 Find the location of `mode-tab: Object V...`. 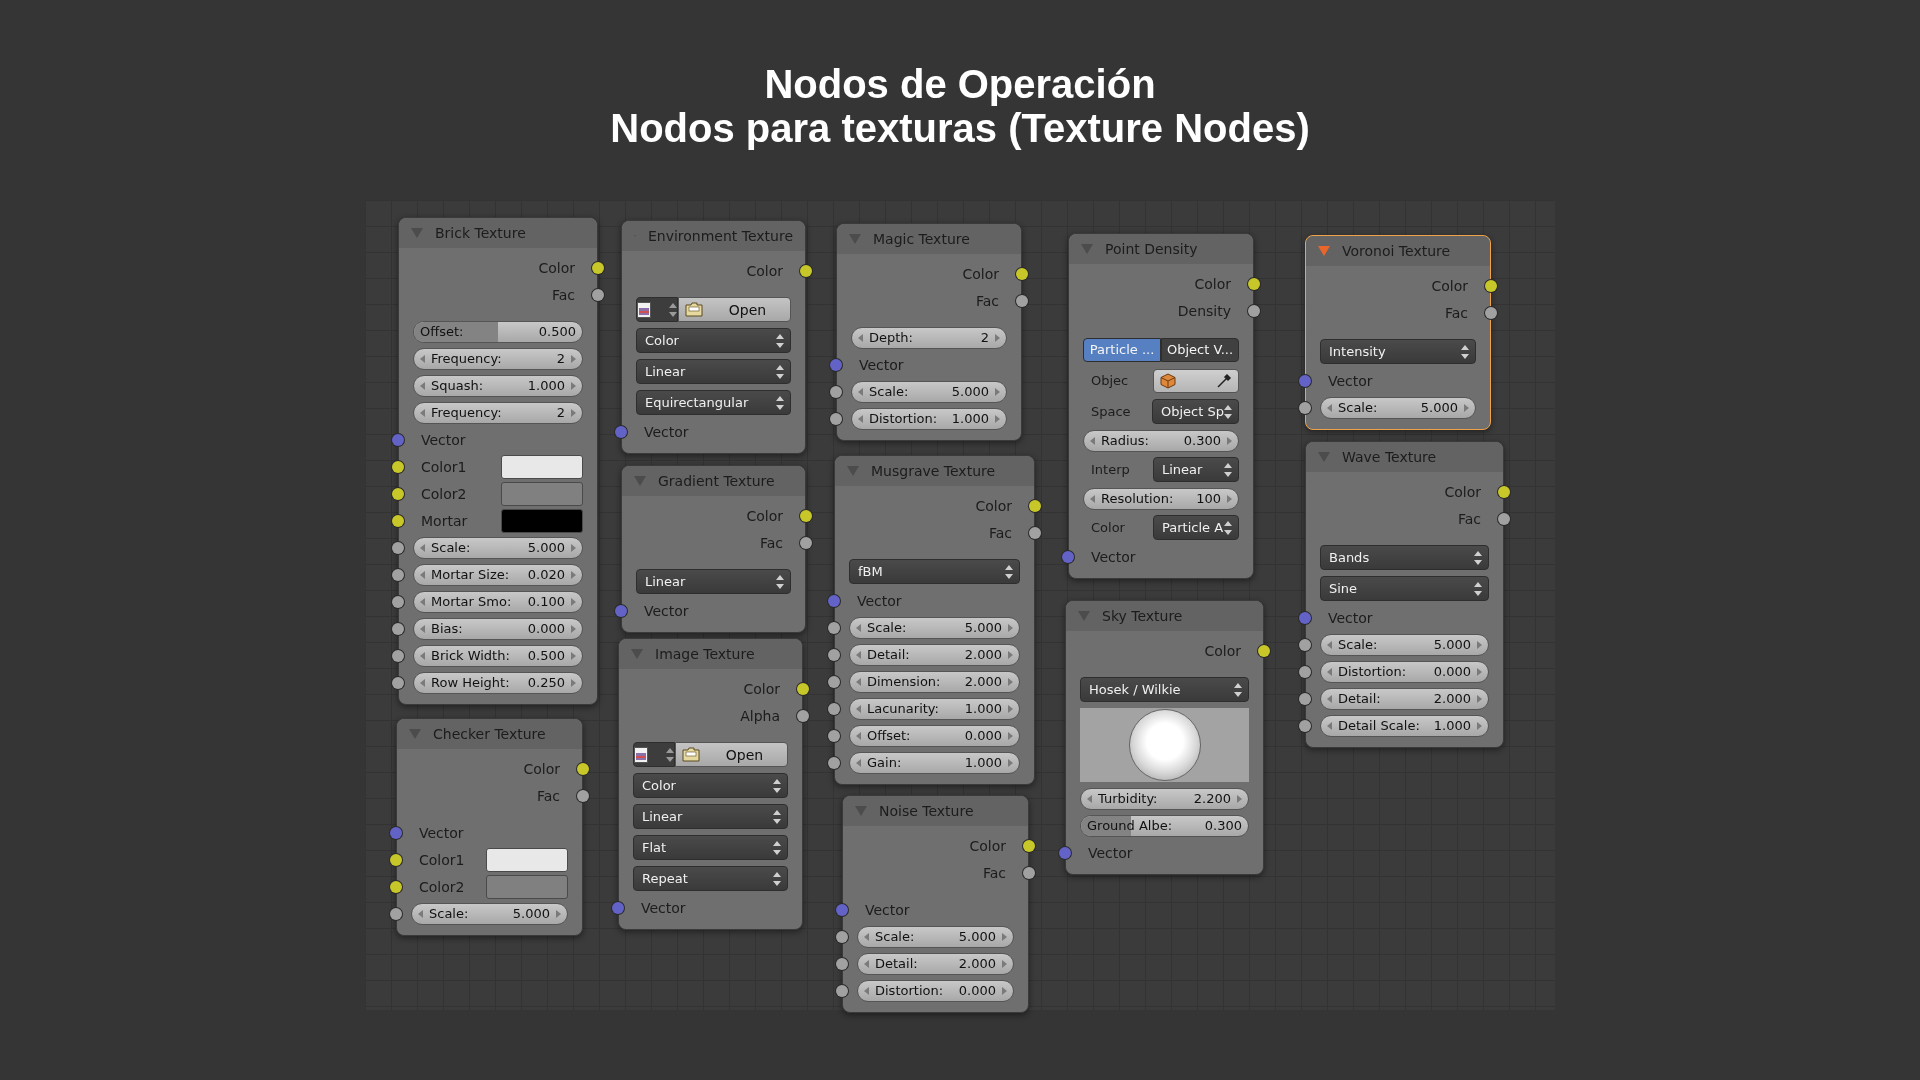

mode-tab: Object V... is located at coordinates (1200, 349).